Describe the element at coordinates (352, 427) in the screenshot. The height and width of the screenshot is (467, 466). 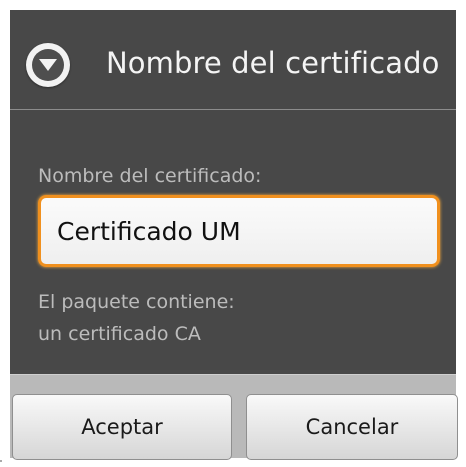
I see `cancel-button: Cancelar` at that location.